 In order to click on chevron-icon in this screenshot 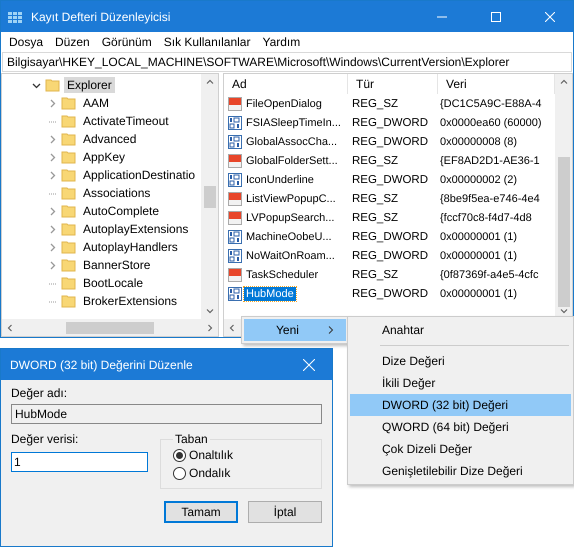, I will do `click(36, 85)`.